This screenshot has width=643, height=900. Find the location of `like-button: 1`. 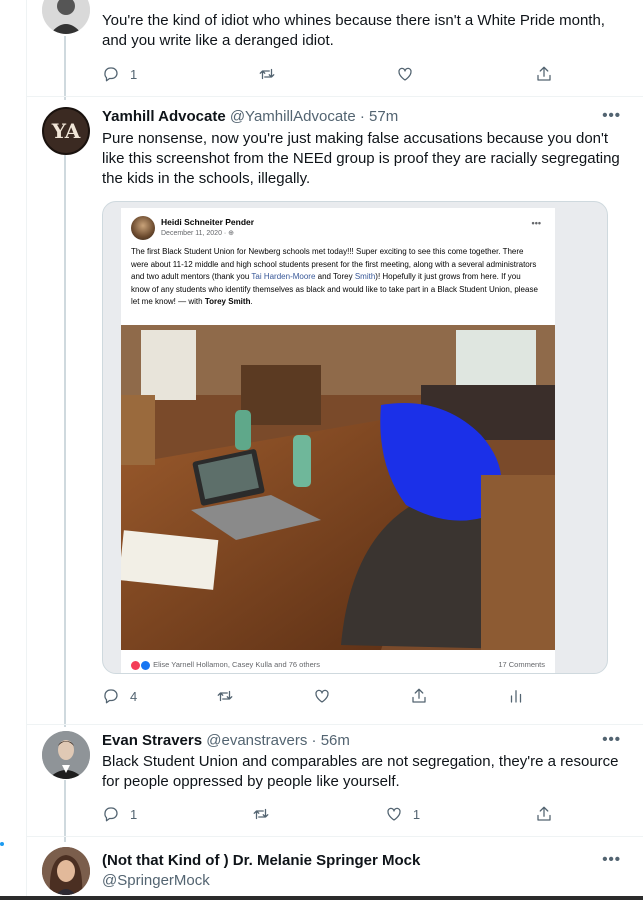

like-button: 1 is located at coordinates (402, 814).